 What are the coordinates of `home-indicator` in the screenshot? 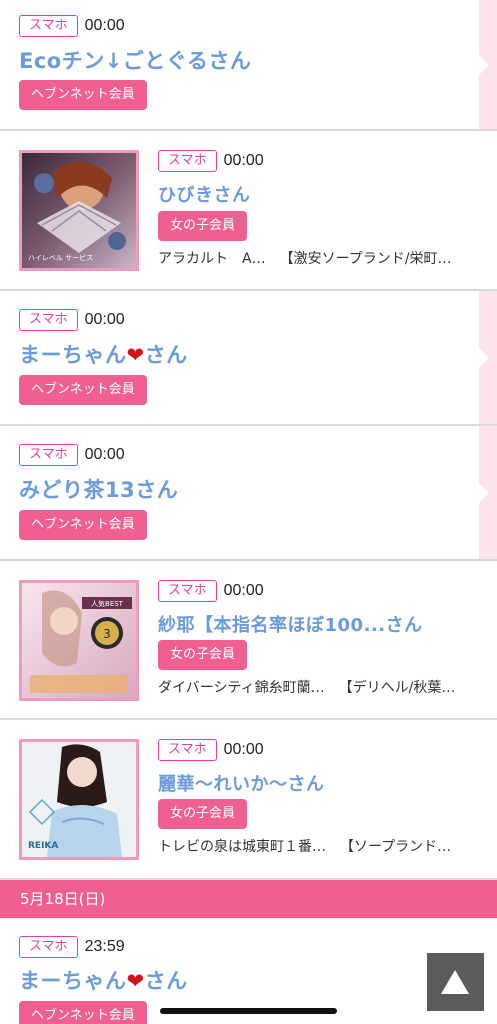 It's located at (248, 1011).